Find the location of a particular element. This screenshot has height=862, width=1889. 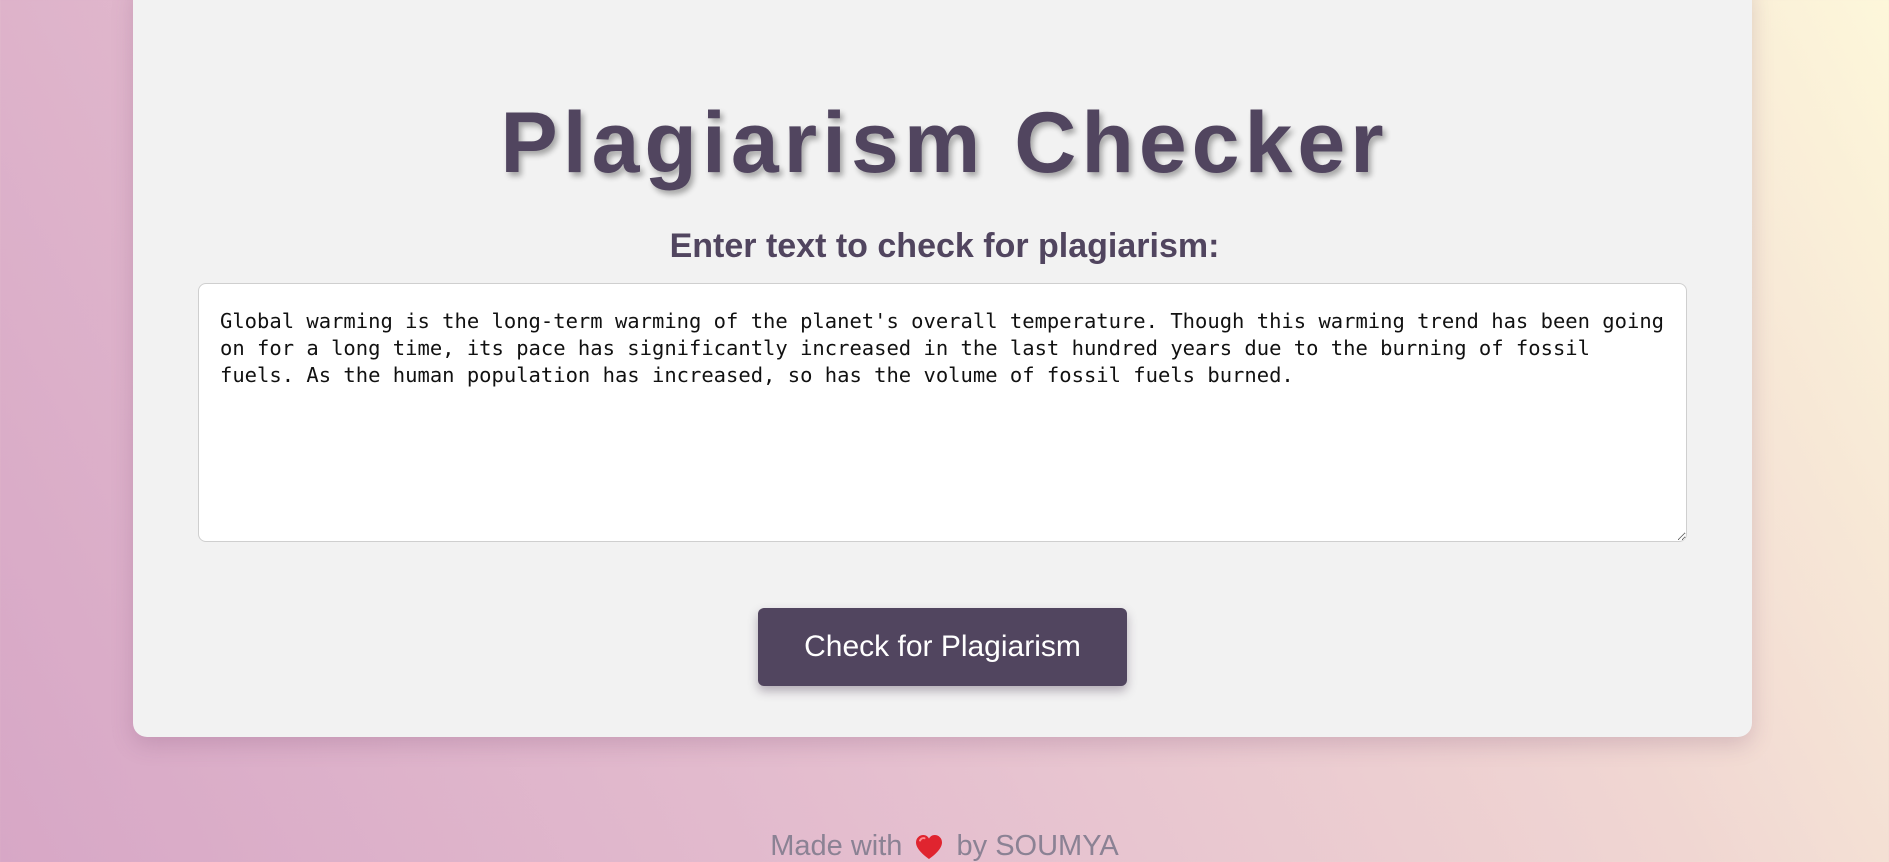

page-title: Plagiarism Checker is located at coordinates (944, 143).